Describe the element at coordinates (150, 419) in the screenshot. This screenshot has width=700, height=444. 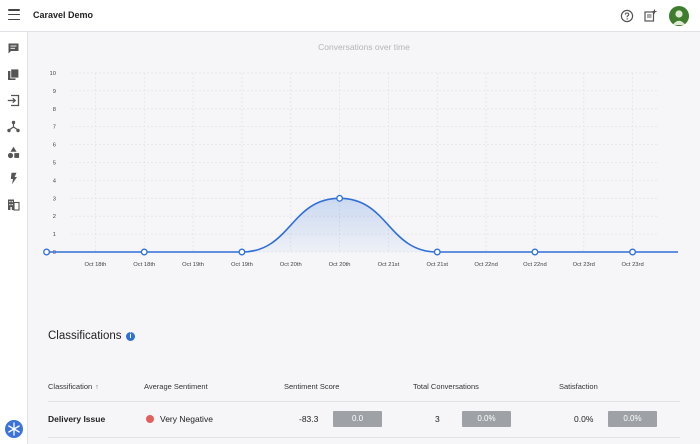
I see `sentiment-indicator-dot` at that location.